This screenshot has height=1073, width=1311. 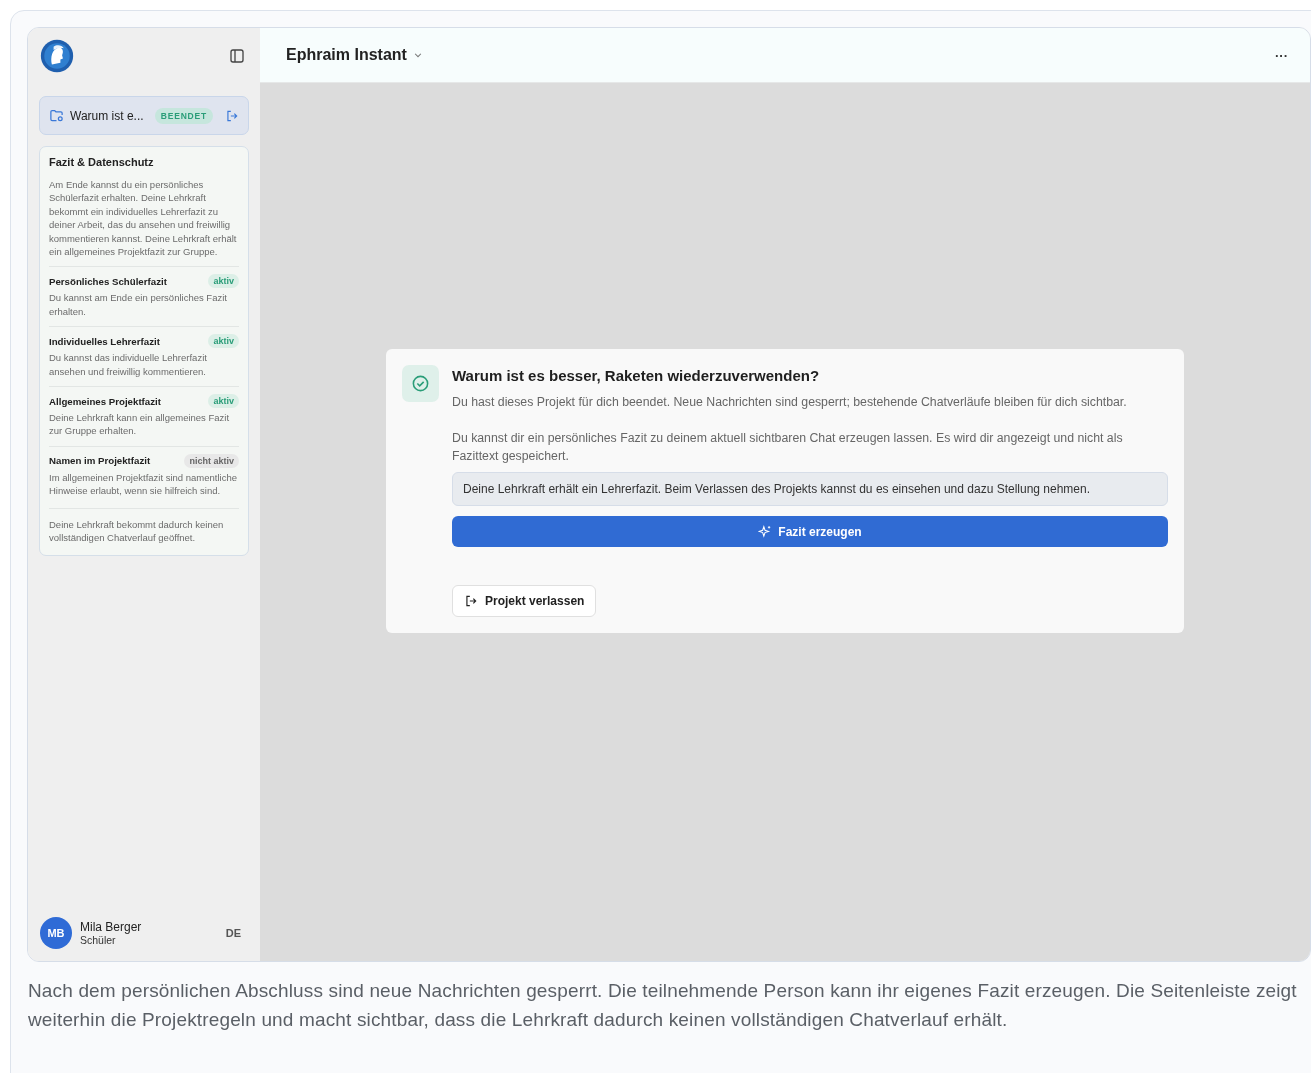 What do you see at coordinates (636, 375) in the screenshot?
I see `notice-title: Warum ist es besser, Raketen wiederzuverwenden?` at bounding box center [636, 375].